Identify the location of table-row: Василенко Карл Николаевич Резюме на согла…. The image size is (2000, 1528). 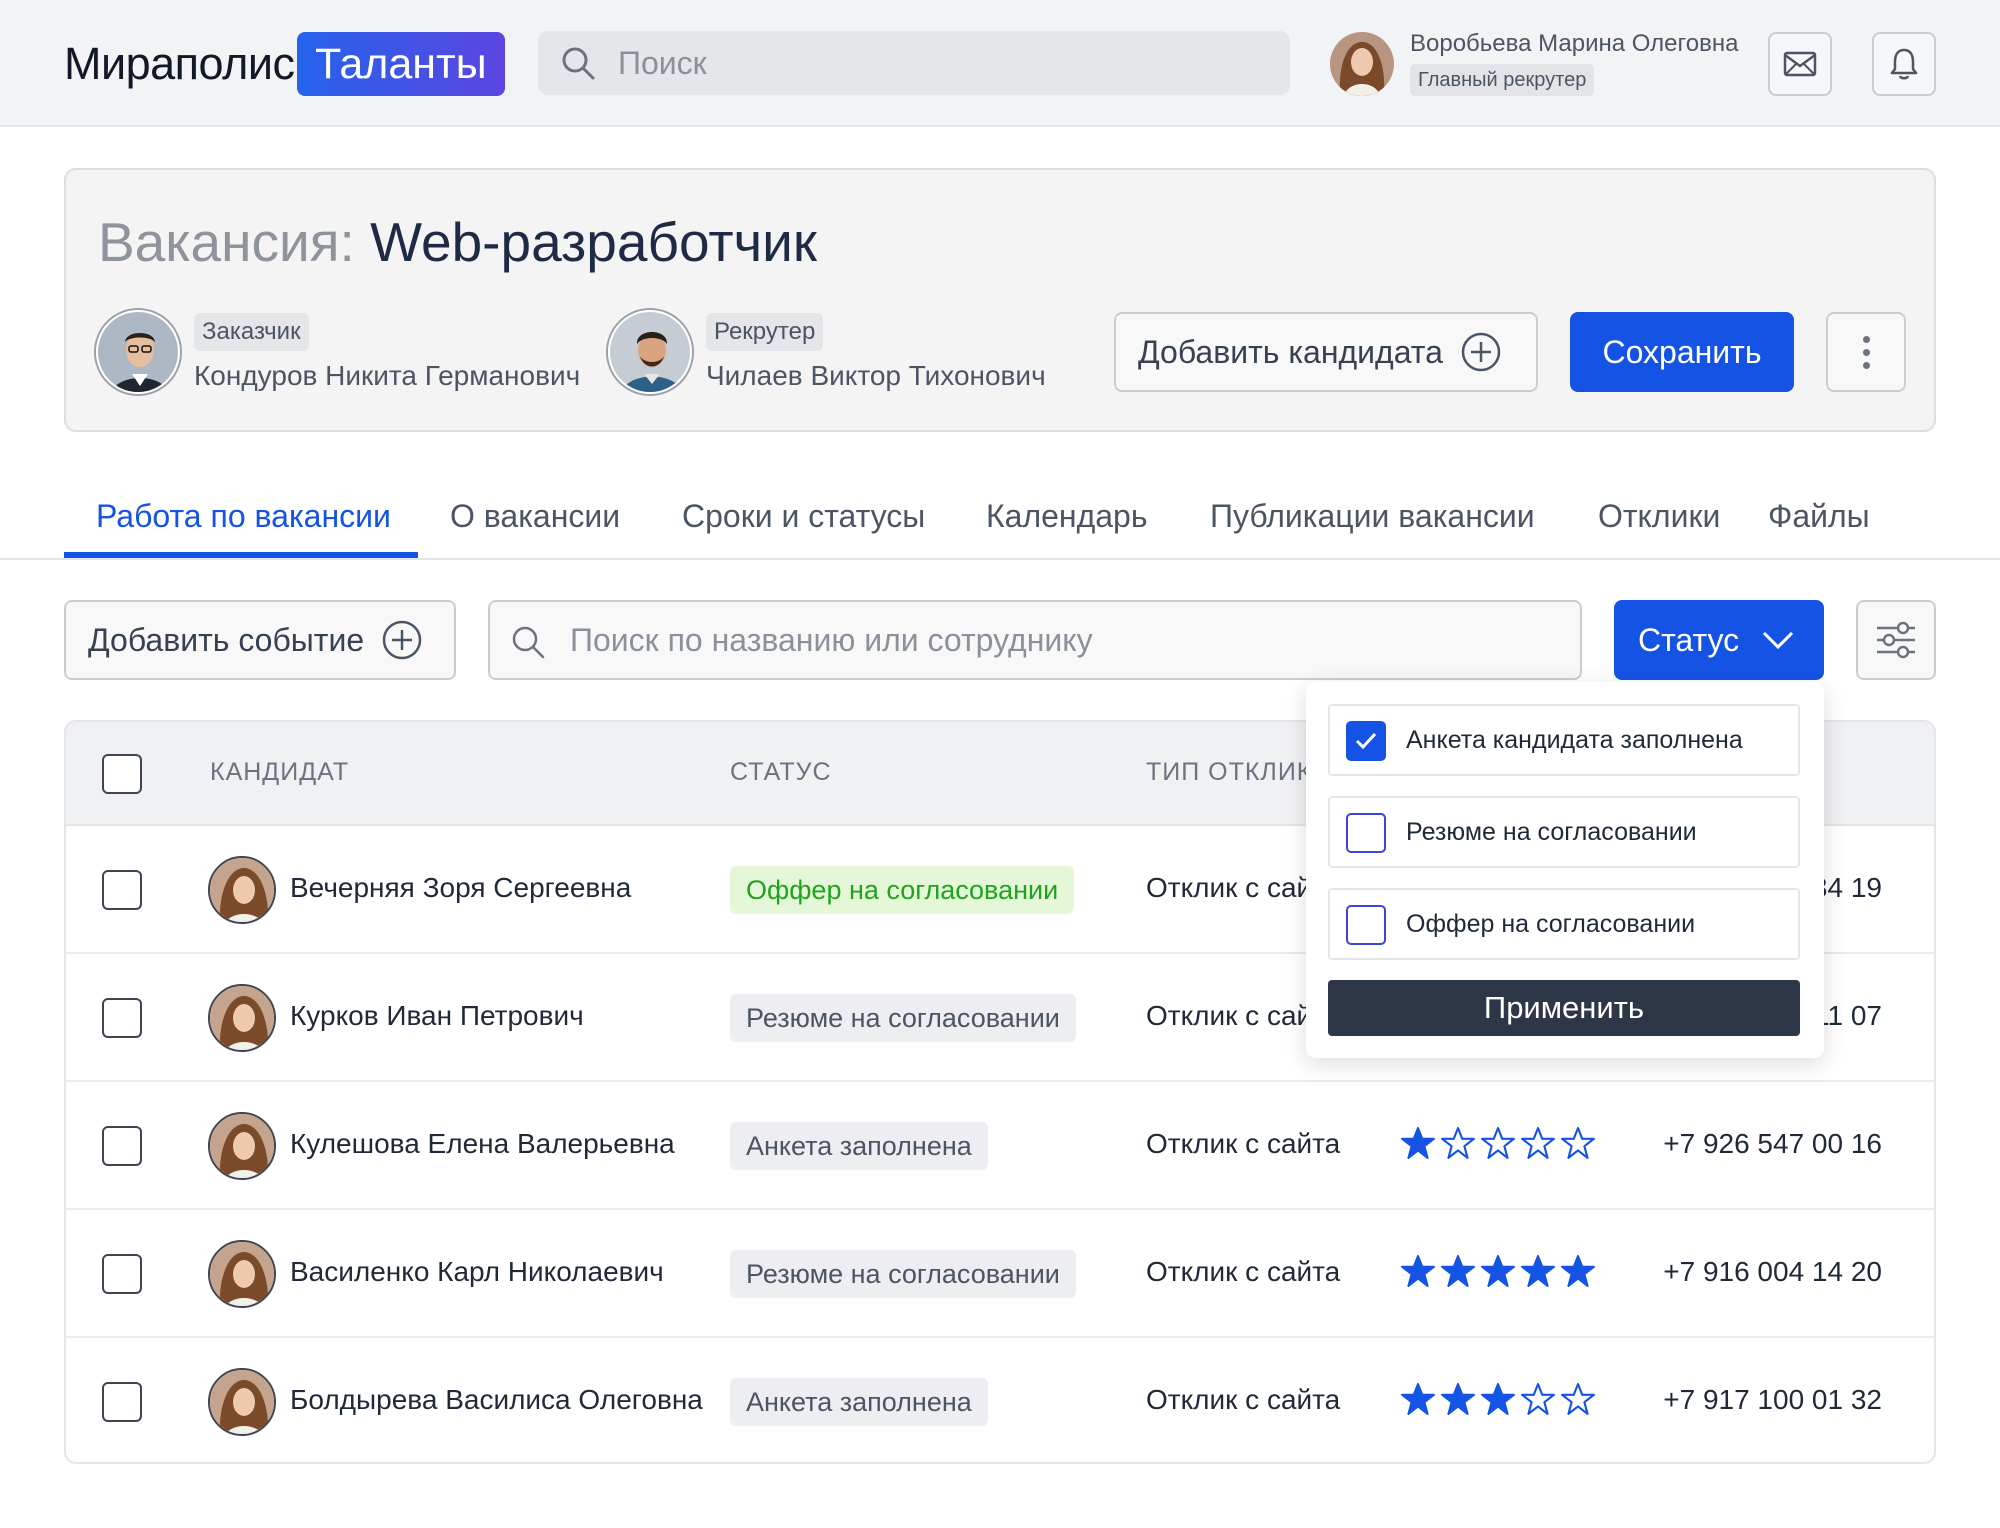
(1000, 1274).